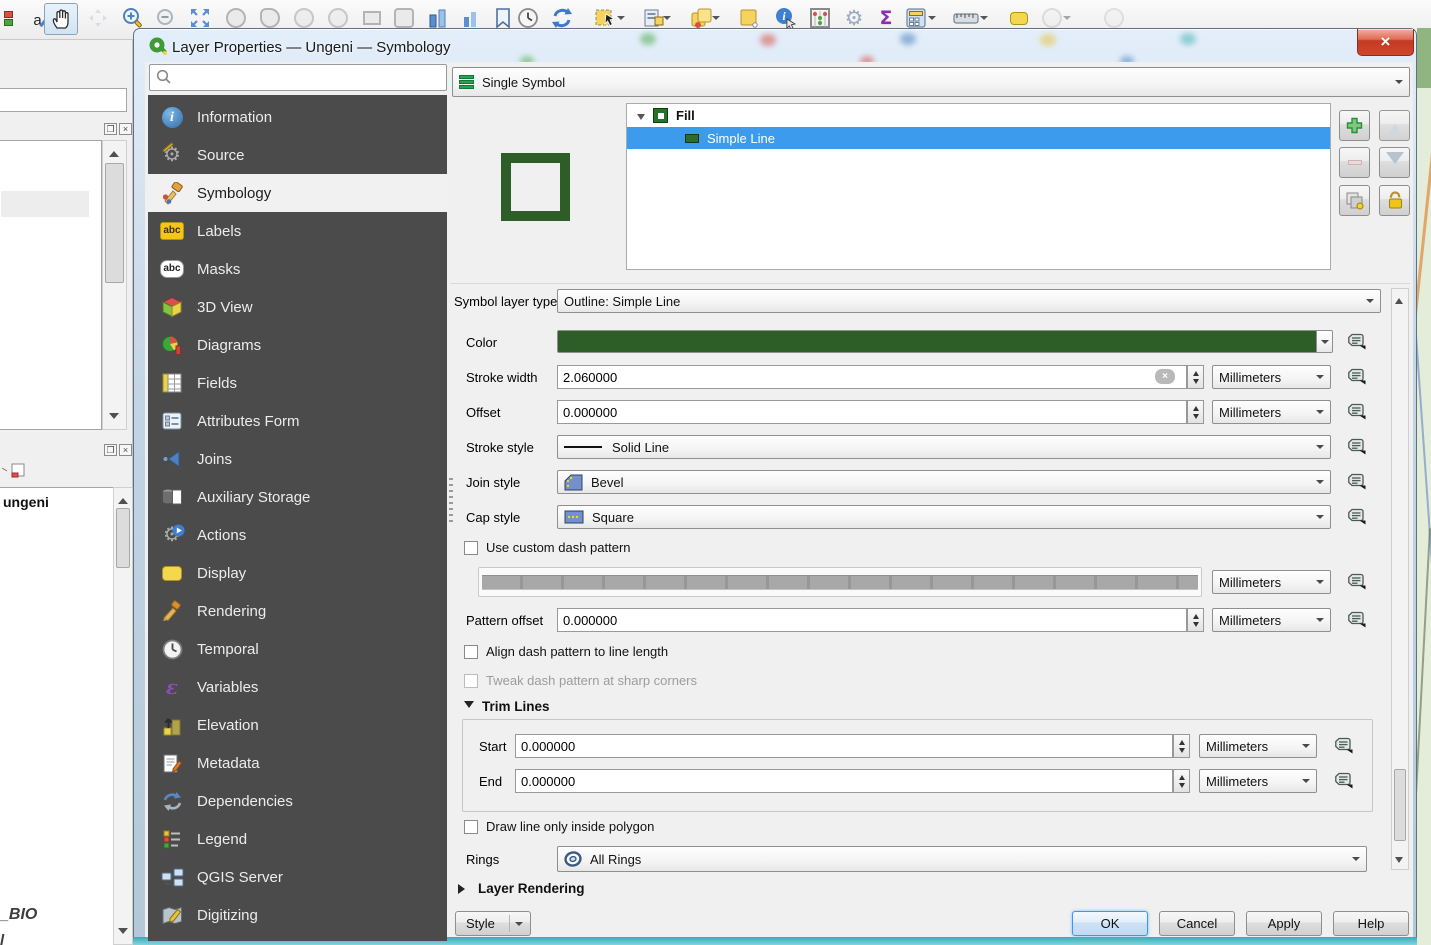 This screenshot has height=945, width=1431. I want to click on sidebar-item-variables: ε Variables, so click(297, 687).